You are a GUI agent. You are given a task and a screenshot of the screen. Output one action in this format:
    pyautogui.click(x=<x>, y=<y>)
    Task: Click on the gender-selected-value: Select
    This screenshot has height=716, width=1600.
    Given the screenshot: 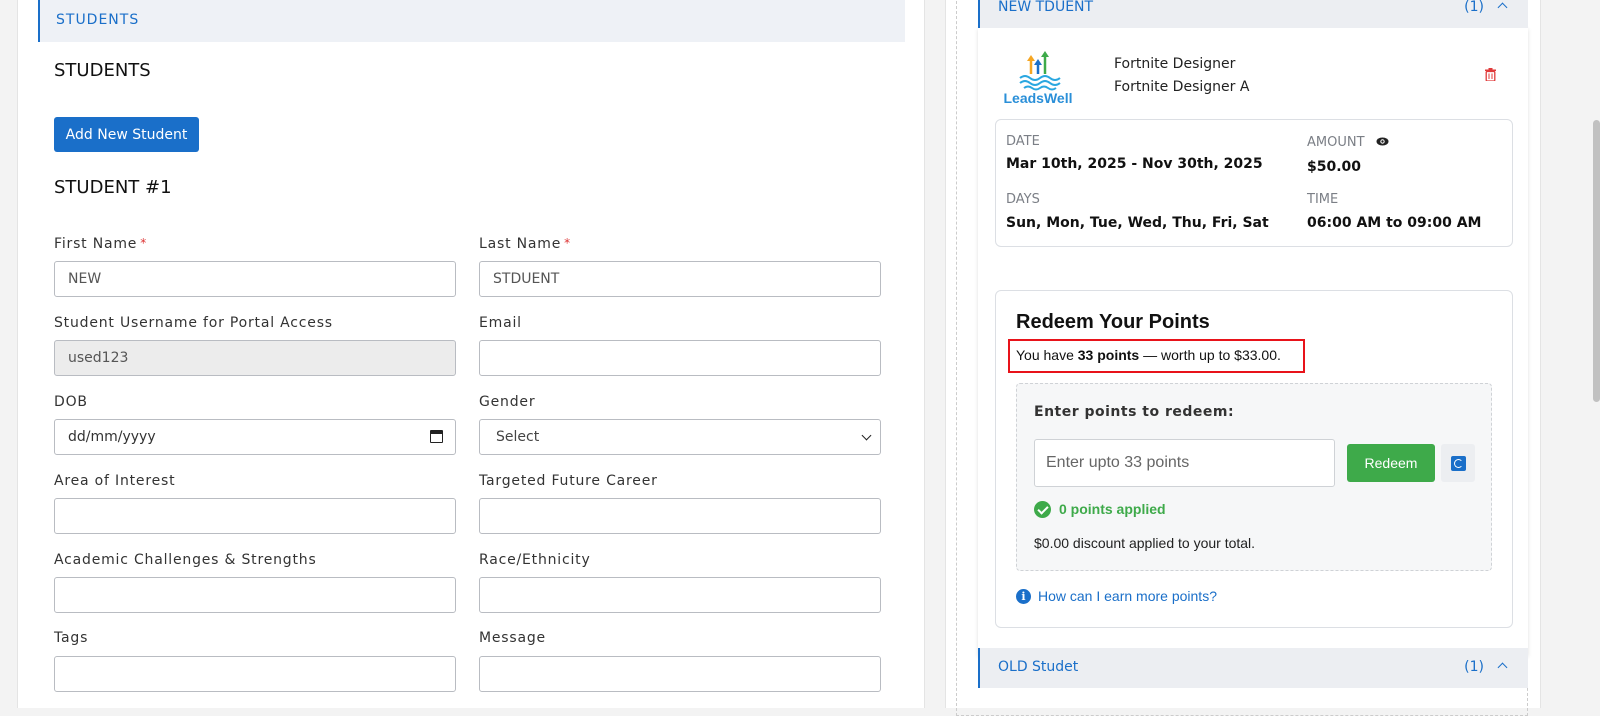 What is the action you would take?
    pyautogui.click(x=518, y=437)
    